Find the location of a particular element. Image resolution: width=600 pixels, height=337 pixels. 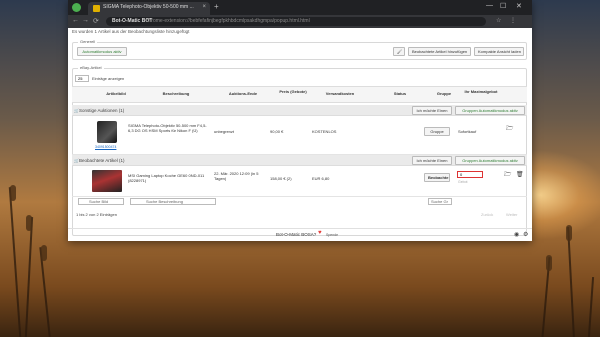

max-bid-input: 0 is located at coordinates (470, 174).